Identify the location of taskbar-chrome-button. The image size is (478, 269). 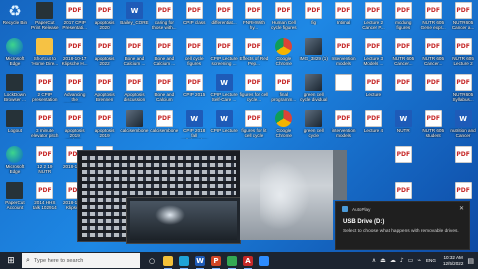
(232, 260).